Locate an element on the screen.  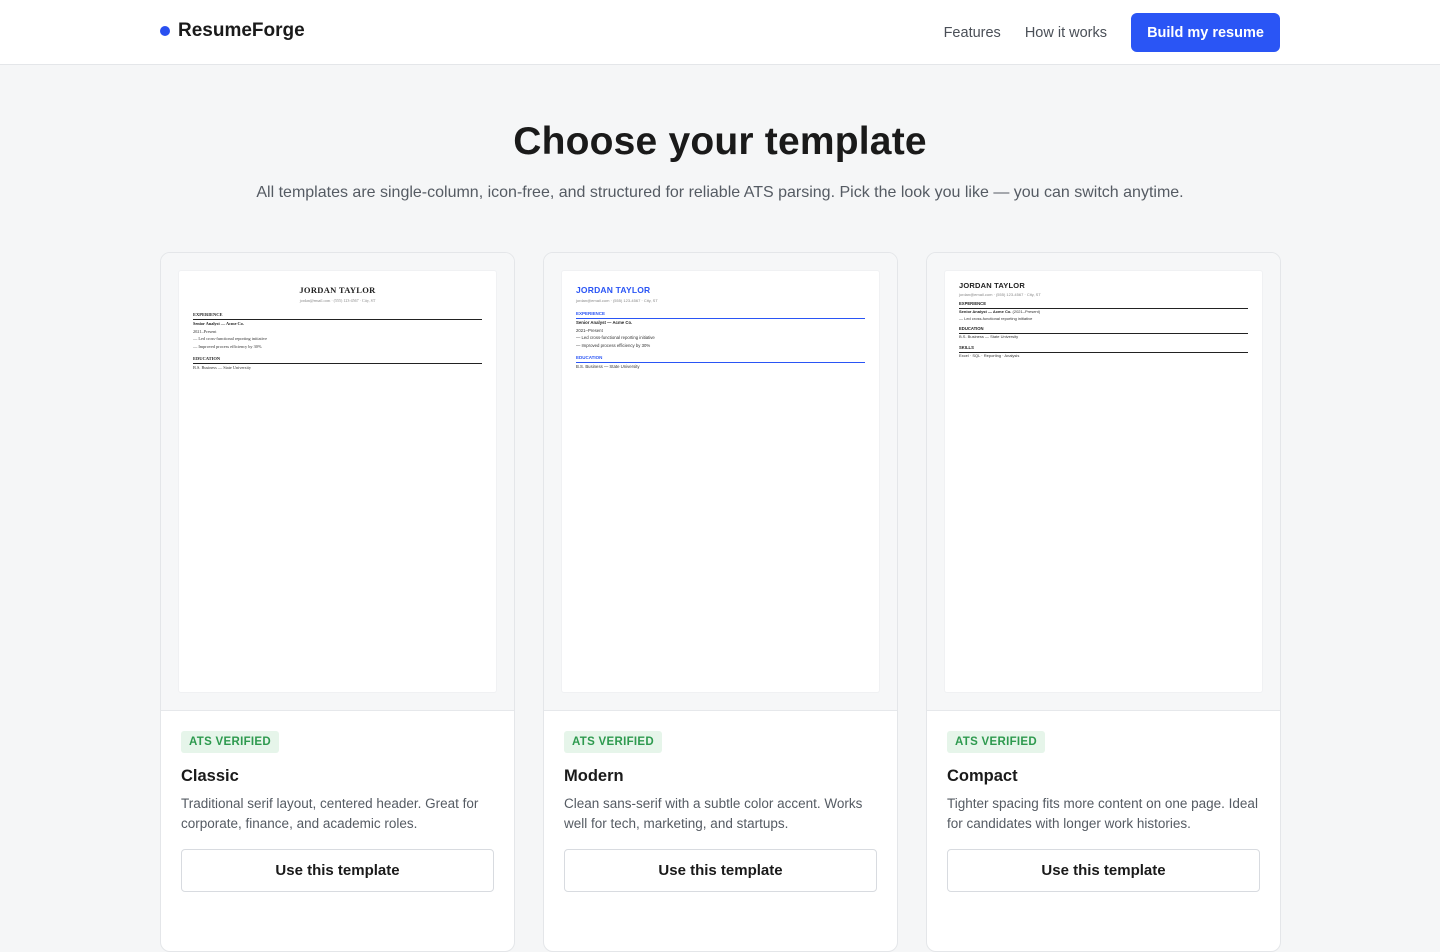
build-resume-button: Build my resume is located at coordinates (1205, 32).